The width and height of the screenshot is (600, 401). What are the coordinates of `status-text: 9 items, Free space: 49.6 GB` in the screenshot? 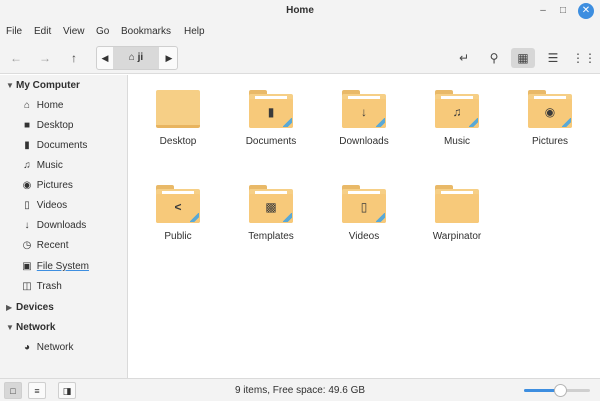 It's located at (300, 390).